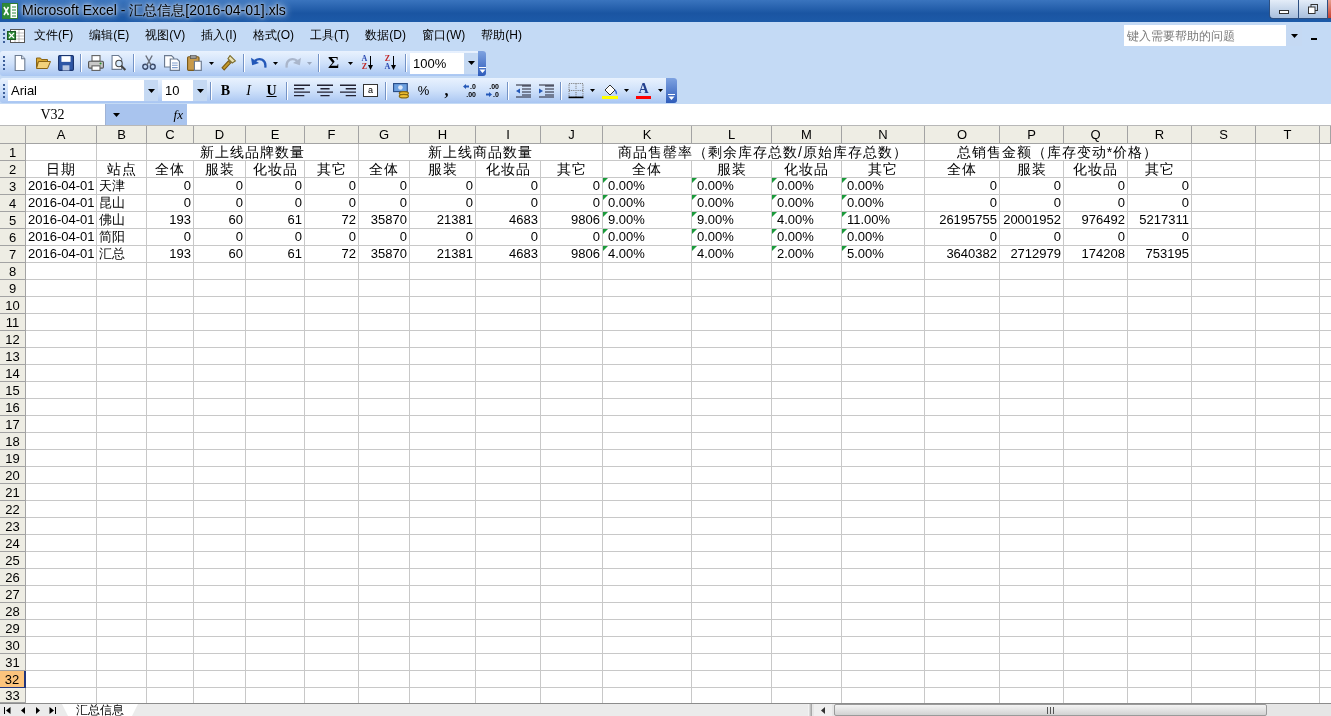  What do you see at coordinates (962, 135) in the screenshot?
I see `column-header: O` at bounding box center [962, 135].